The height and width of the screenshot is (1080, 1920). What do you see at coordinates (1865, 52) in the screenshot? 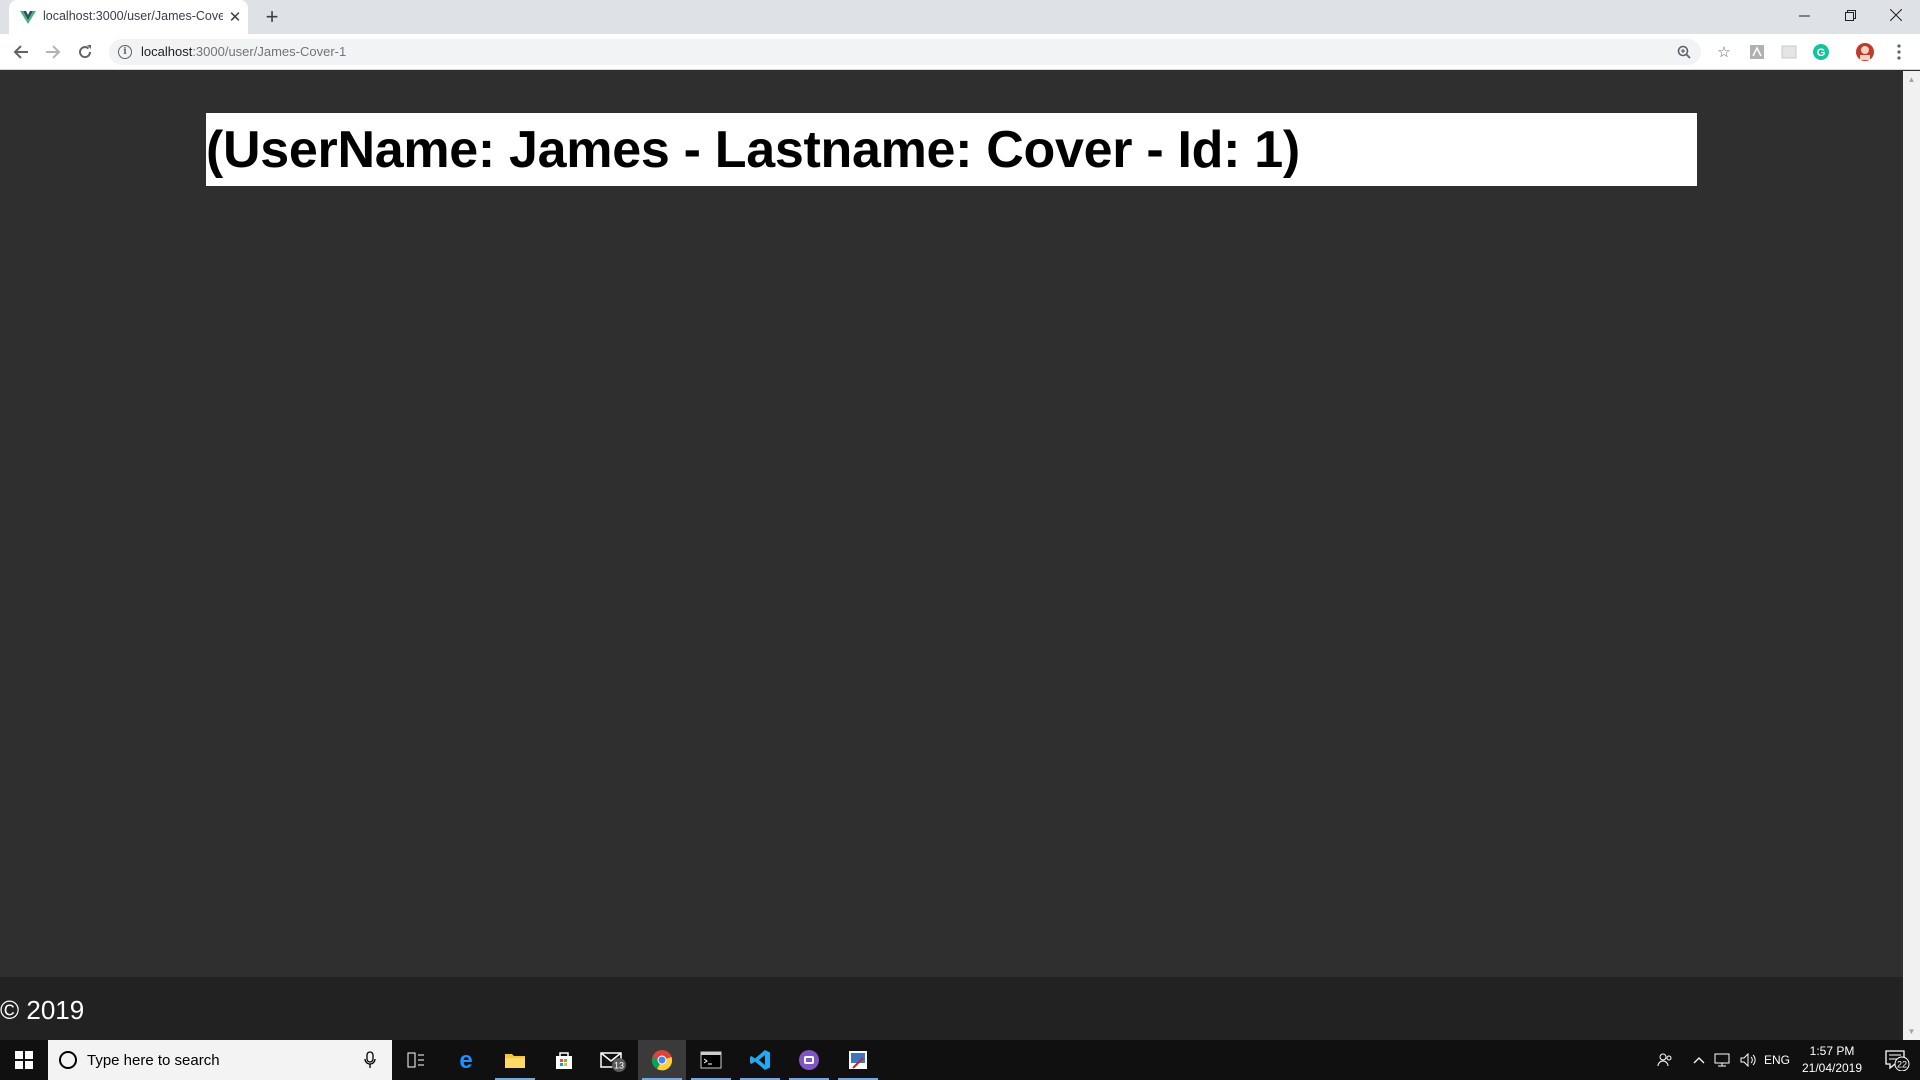
I see `profile-avatar` at bounding box center [1865, 52].